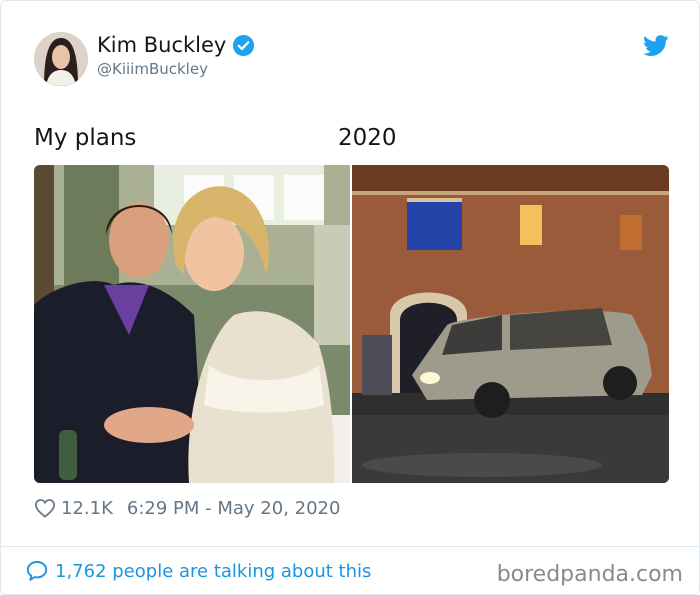 The image size is (700, 595). What do you see at coordinates (244, 45) in the screenshot?
I see `verified-badge-icon` at bounding box center [244, 45].